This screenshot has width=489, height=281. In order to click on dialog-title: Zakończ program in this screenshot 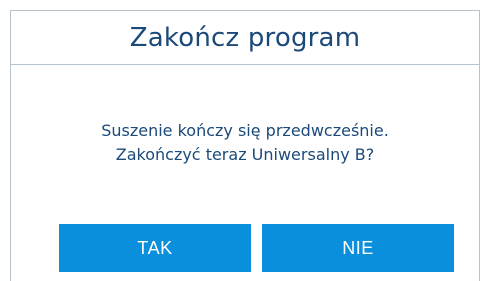, I will do `click(245, 37)`.